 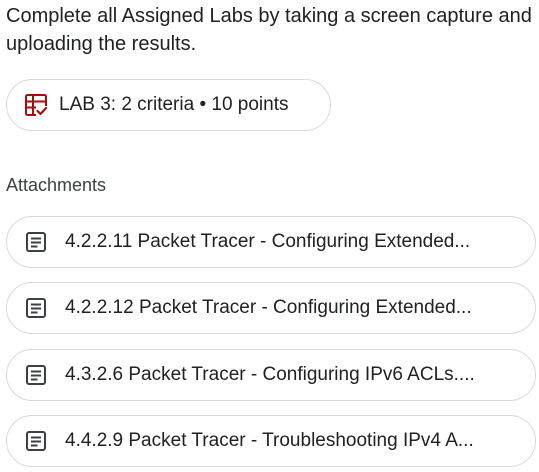 What do you see at coordinates (174, 104) in the screenshot?
I see `rubric-label: LAB 3: 2 criteria • 10 points` at bounding box center [174, 104].